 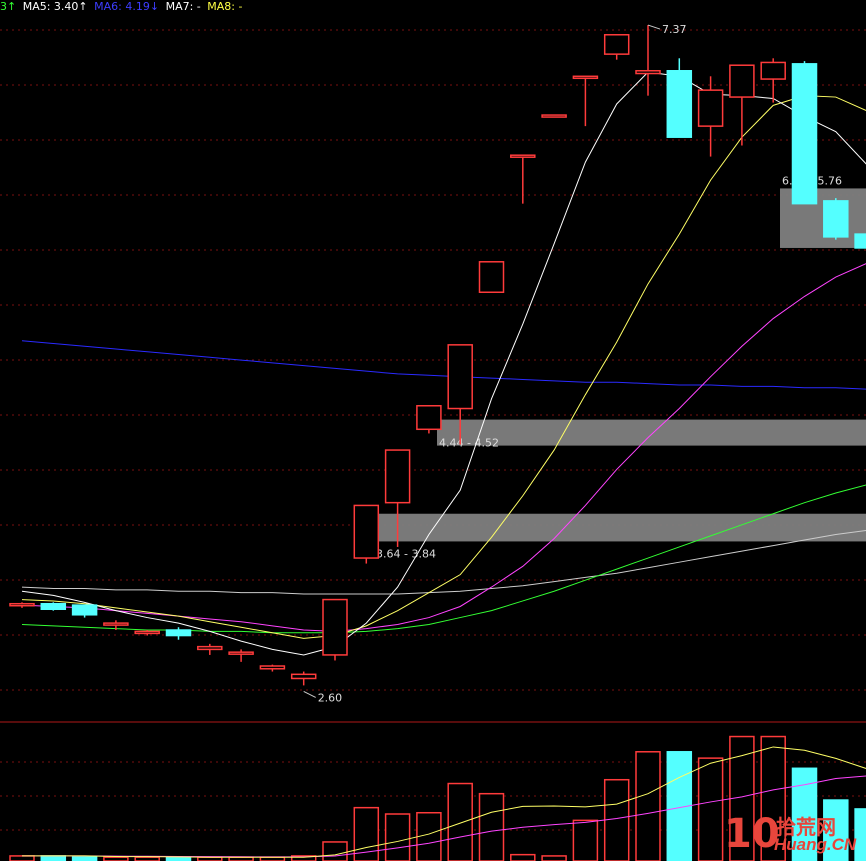 What do you see at coordinates (654, 27) in the screenshot?
I see `high-marker` at bounding box center [654, 27].